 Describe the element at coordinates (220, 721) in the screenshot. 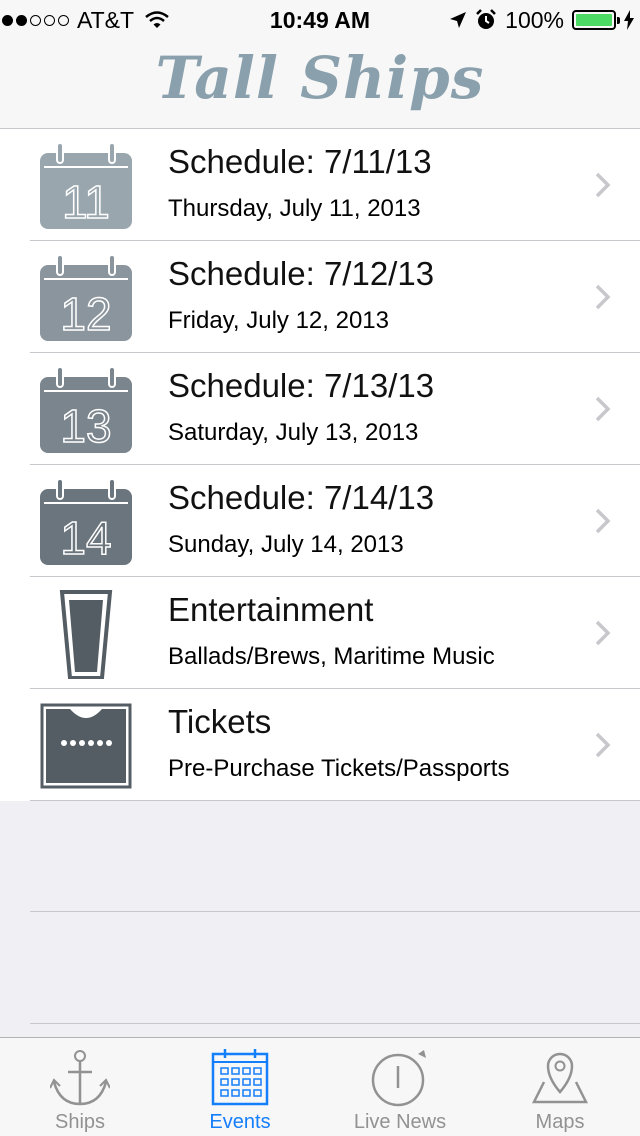

I see `row-title: Tickets` at that location.